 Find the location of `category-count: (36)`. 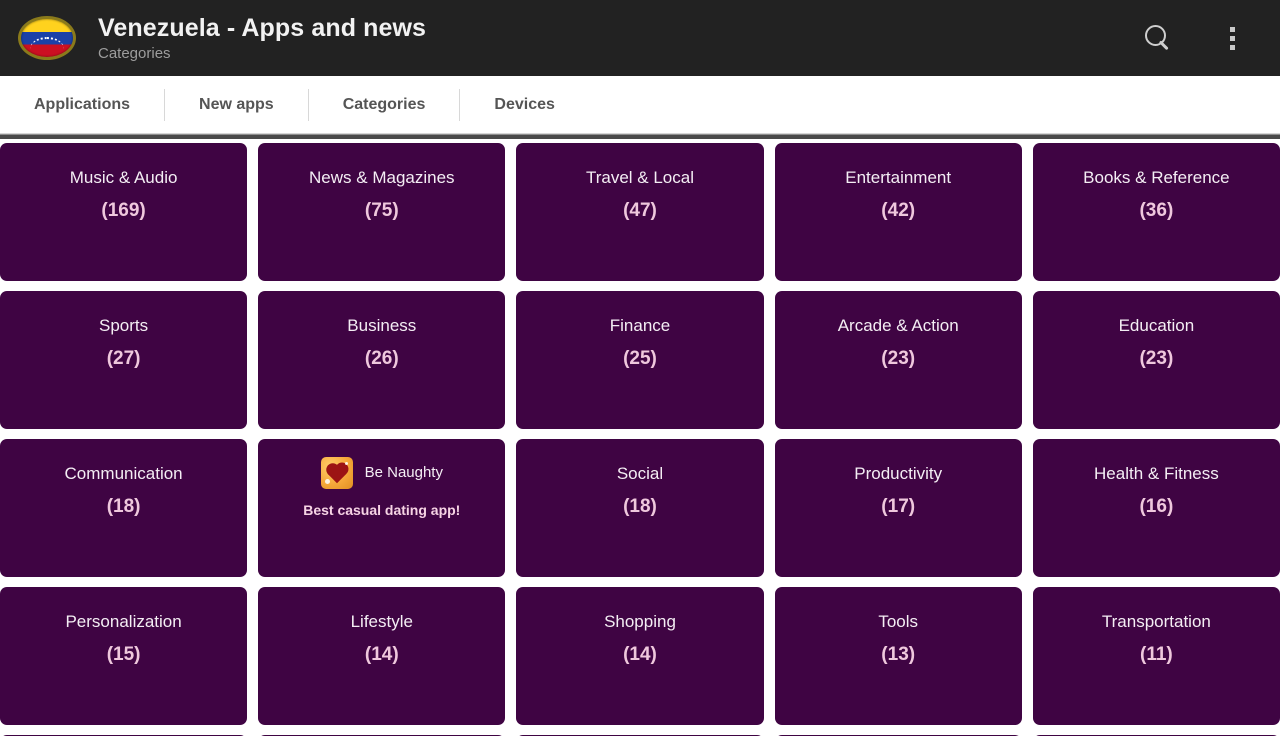

category-count: (36) is located at coordinates (1156, 210).